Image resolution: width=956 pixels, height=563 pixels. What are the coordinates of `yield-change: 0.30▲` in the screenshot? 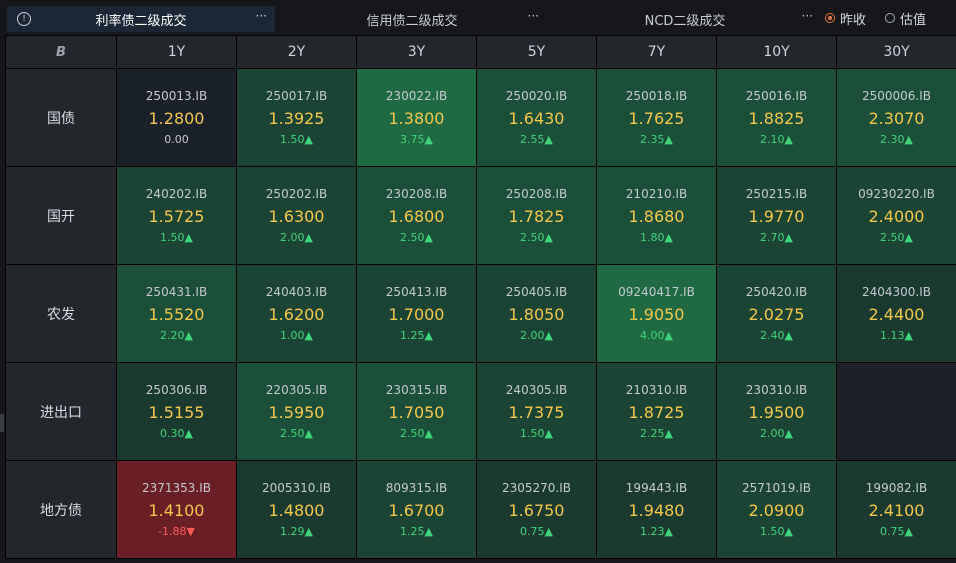 It's located at (176, 433).